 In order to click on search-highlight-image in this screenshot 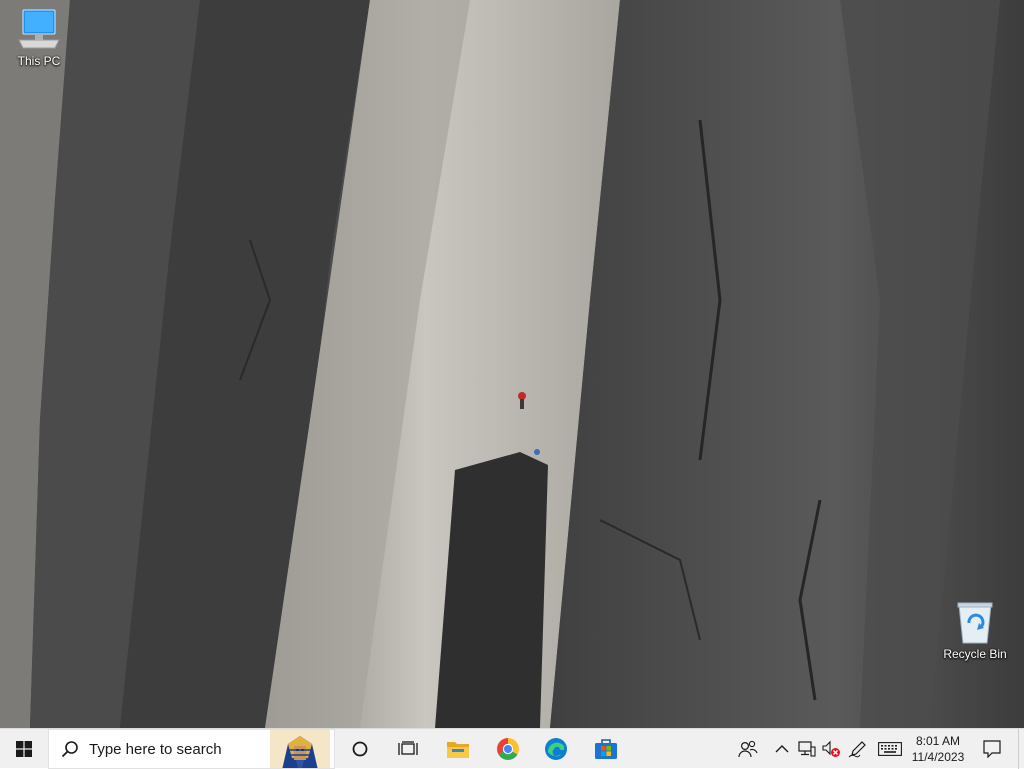, I will do `click(300, 749)`.